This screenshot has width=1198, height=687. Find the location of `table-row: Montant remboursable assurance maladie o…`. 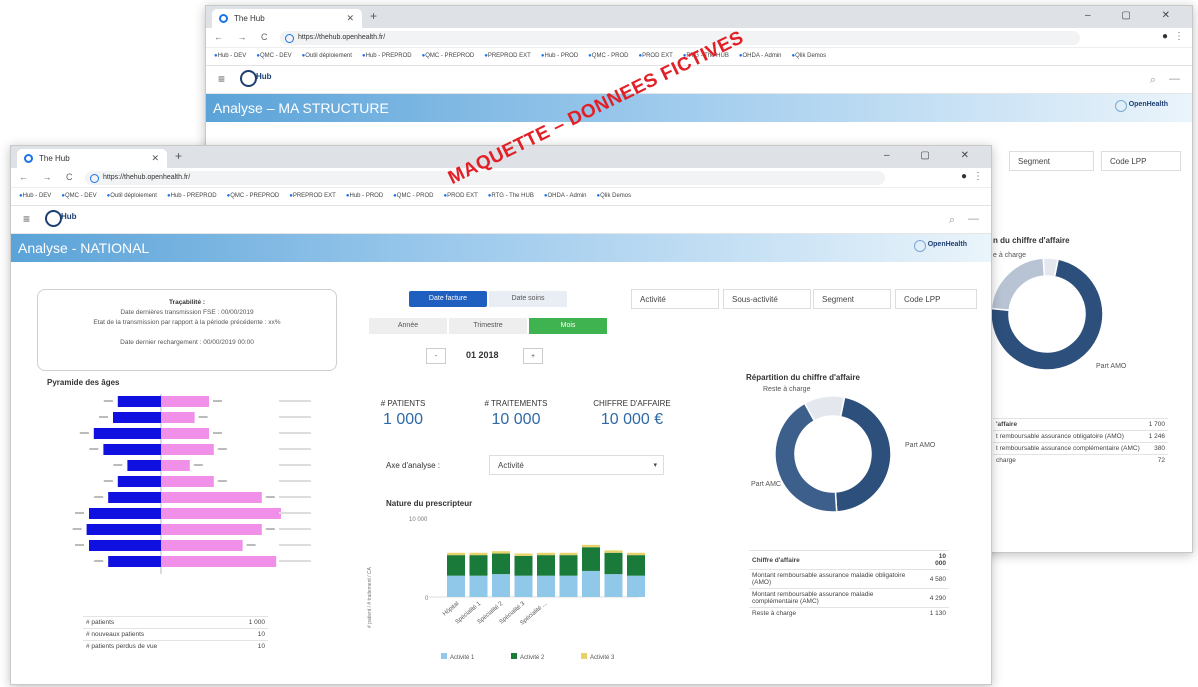

table-row: Montant remboursable assurance maladie o… is located at coordinates (849, 579).